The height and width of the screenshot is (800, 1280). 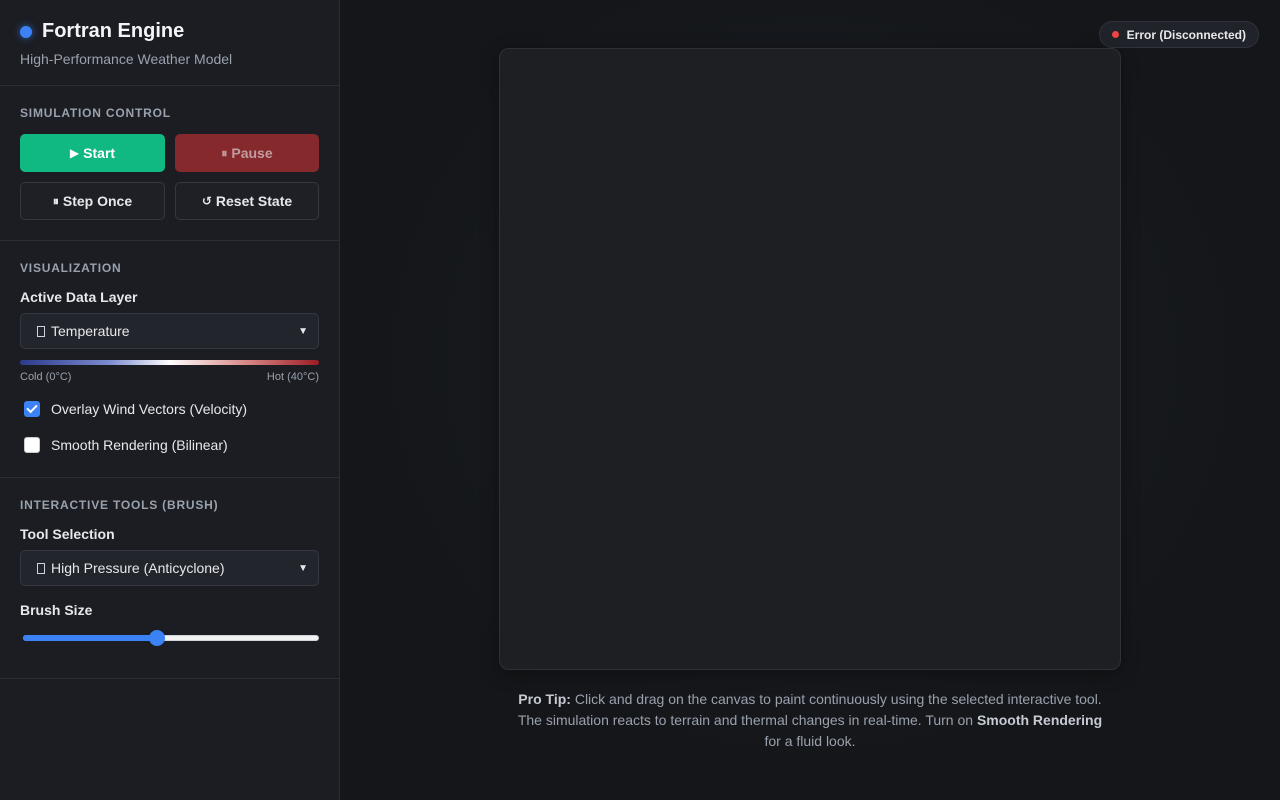 What do you see at coordinates (169, 331) in the screenshot?
I see `active-layer-select: Temperature ▼` at bounding box center [169, 331].